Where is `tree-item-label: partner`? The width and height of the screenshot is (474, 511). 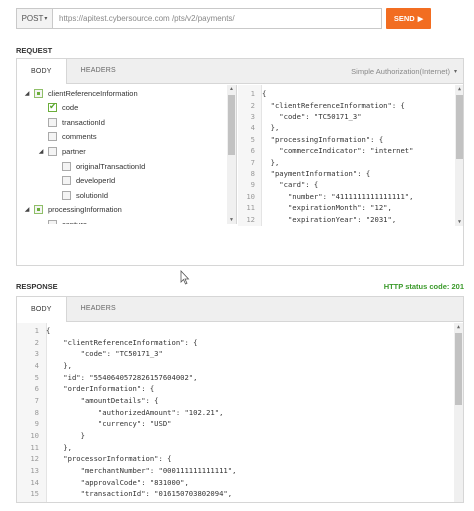 tree-item-label: partner is located at coordinates (74, 151).